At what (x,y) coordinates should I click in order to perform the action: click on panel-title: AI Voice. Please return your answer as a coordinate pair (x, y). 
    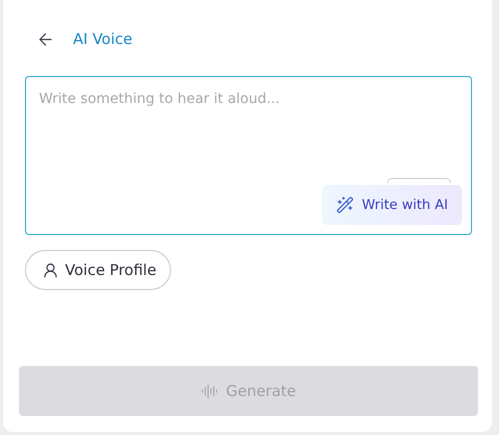
    Looking at the image, I should click on (102, 39).